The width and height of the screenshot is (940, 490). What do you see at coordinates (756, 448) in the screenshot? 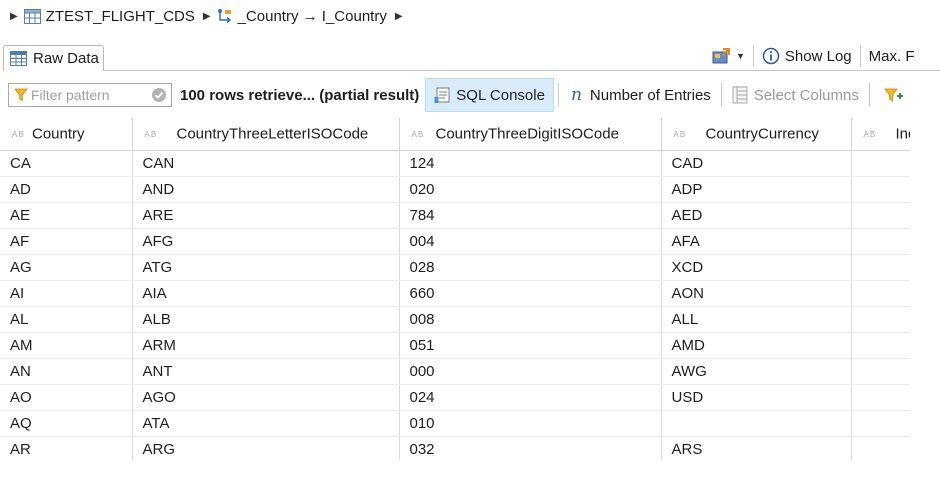
I see `table-cell: ARS` at bounding box center [756, 448].